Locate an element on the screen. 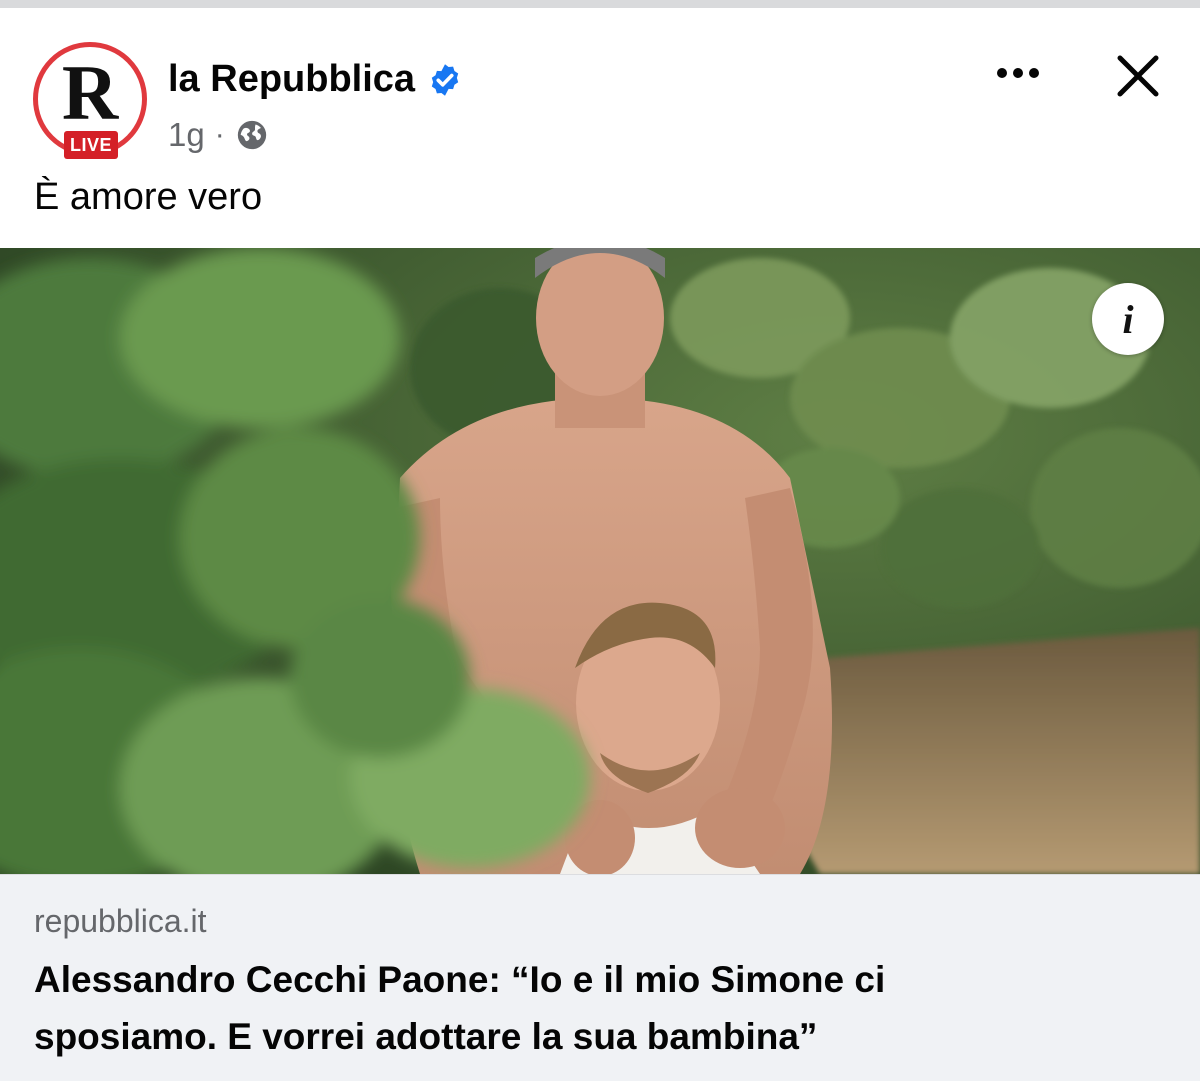 This screenshot has width=1200, height=1081. page-name-row: la Repubblica is located at coordinates (315, 79).